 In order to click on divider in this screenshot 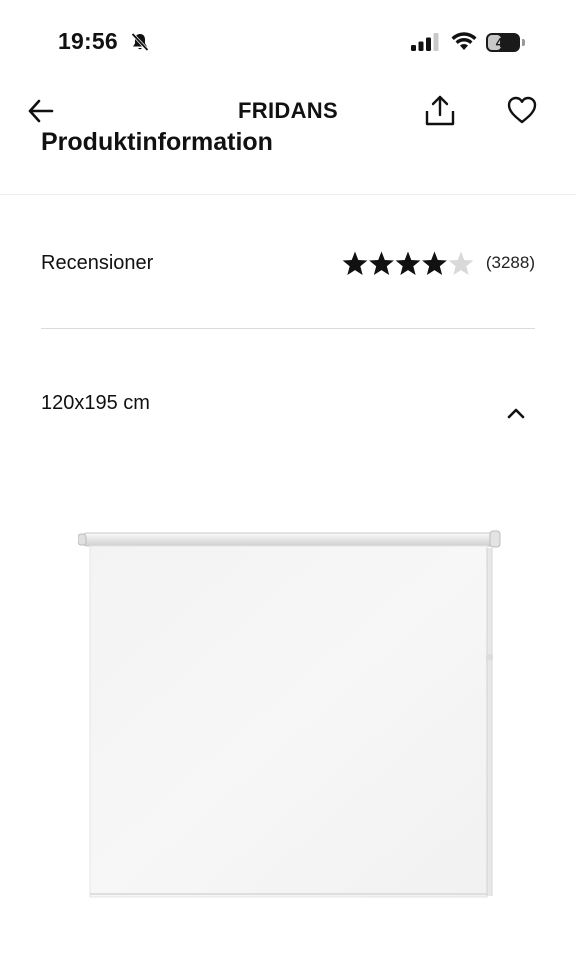, I will do `click(288, 328)`.